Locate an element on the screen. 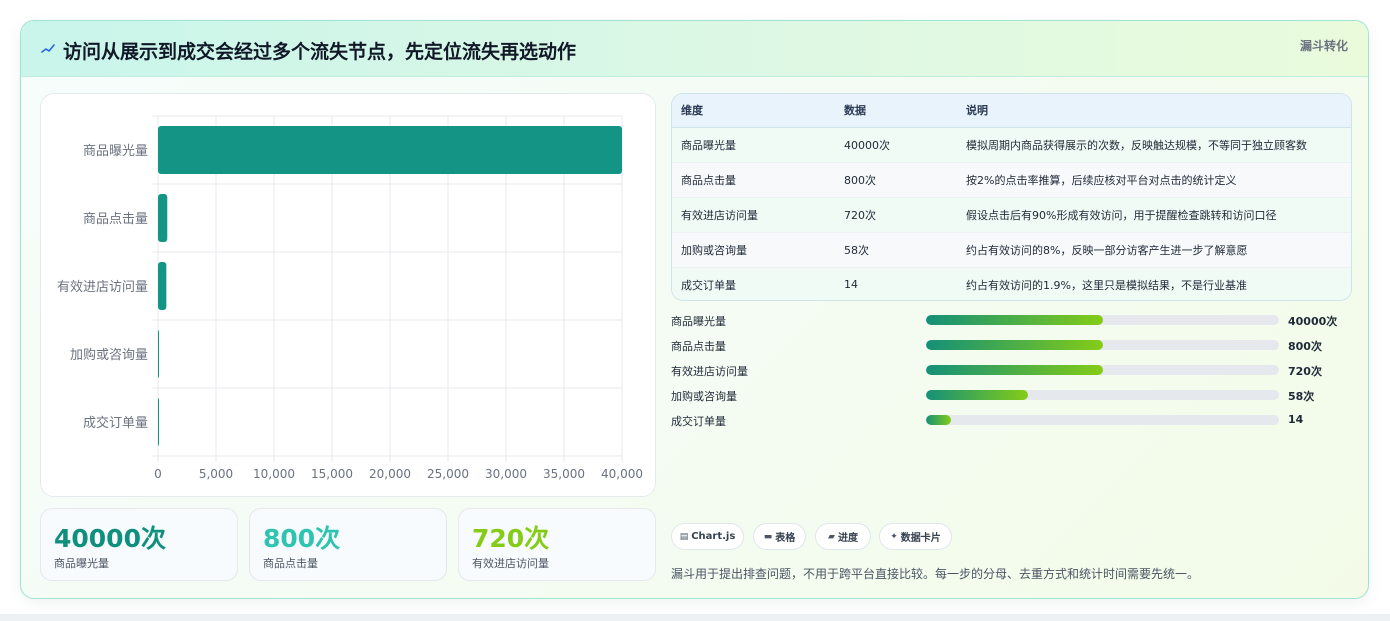 This screenshot has height=621, width=1390. page-title: 访问从展示到成交会经过多个流失节点，先定位流失再选动作 is located at coordinates (320, 52).